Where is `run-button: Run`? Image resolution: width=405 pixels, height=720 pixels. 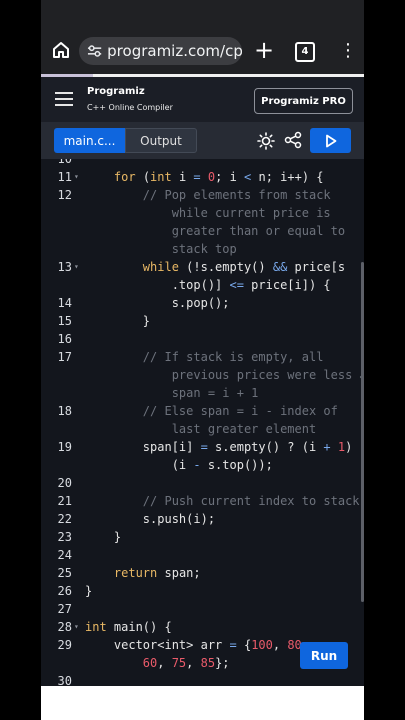
run-button: Run is located at coordinates (324, 655).